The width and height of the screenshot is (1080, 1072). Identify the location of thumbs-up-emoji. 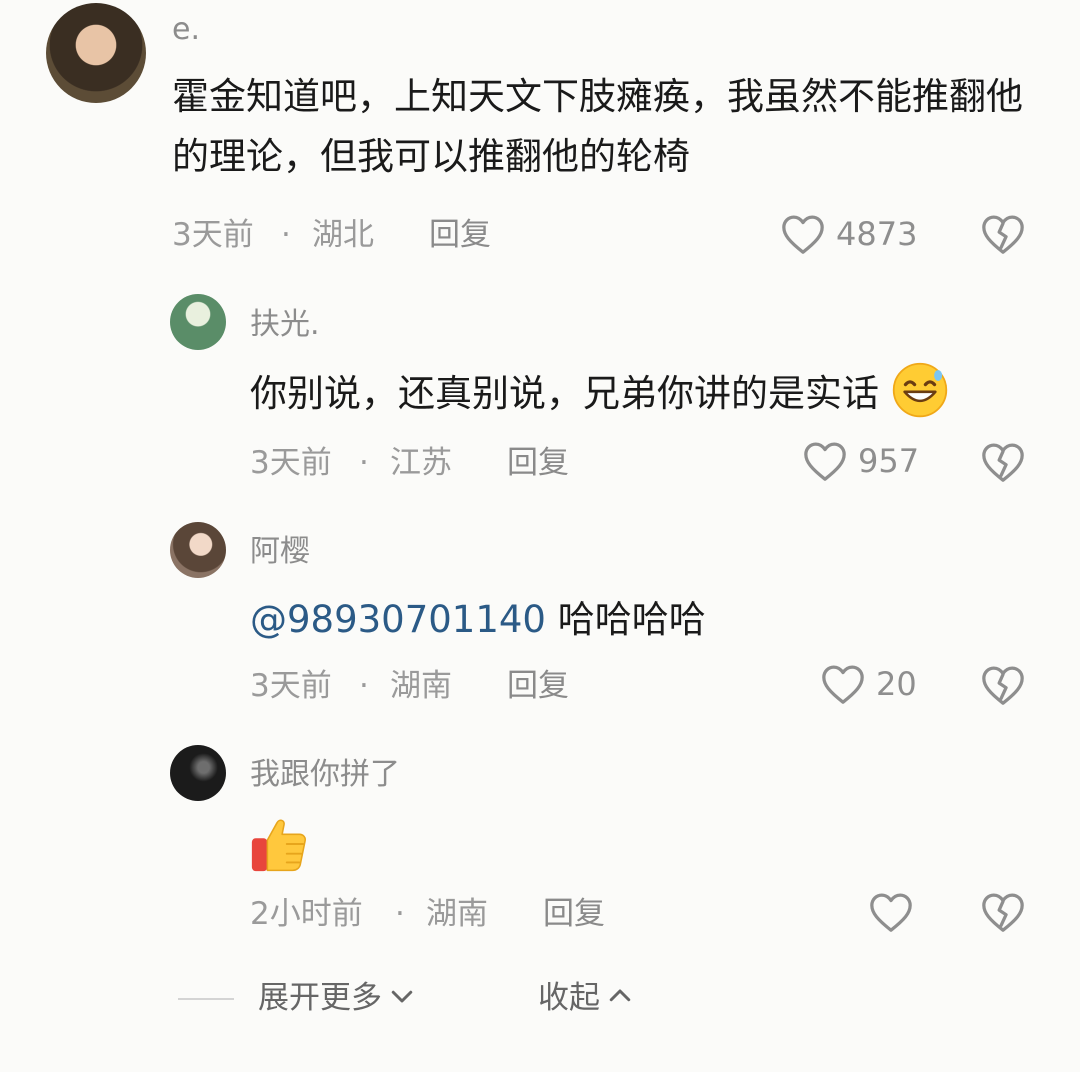
(278, 845).